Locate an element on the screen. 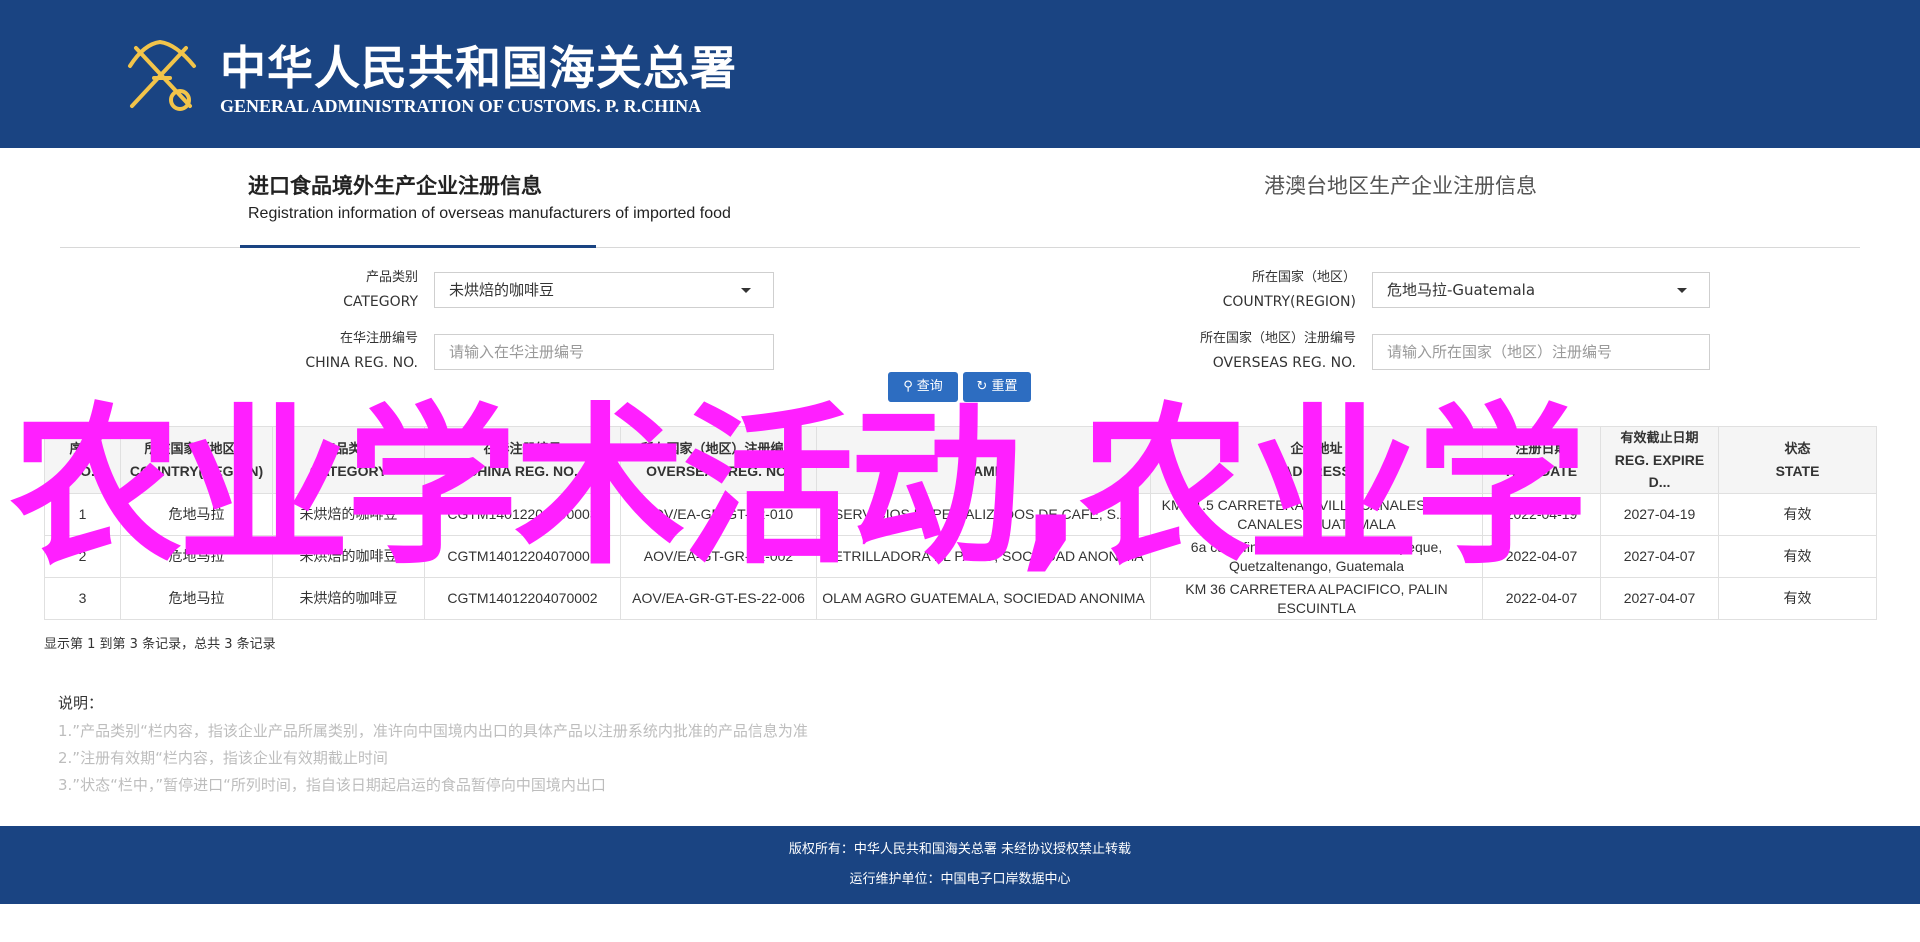 The width and height of the screenshot is (1920, 942). site-title-cn: 中华人民共和国海关总署 is located at coordinates (478, 68).